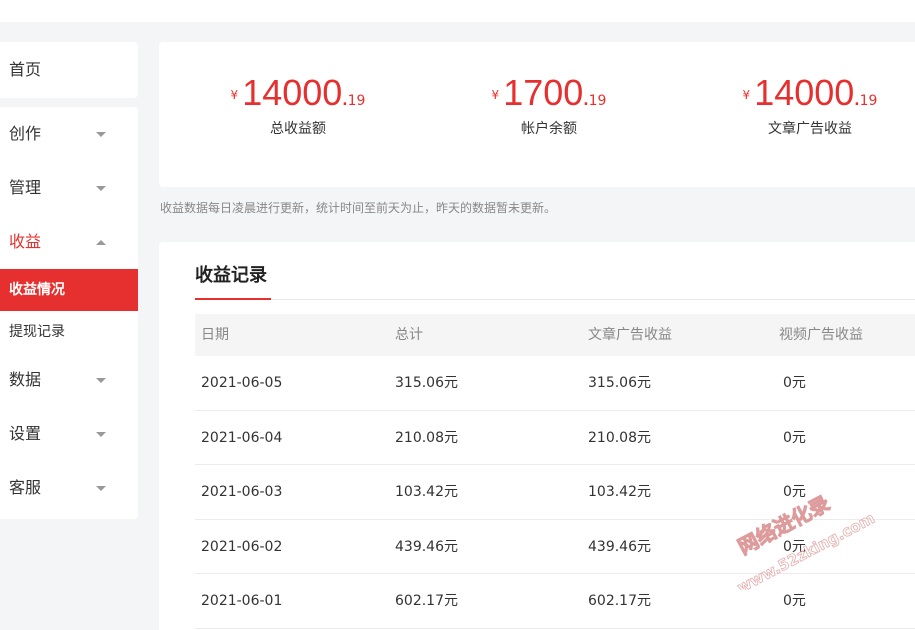 The width and height of the screenshot is (915, 630). Describe the element at coordinates (619, 437) in the screenshot. I see `cell-article-ad: 210.08元` at that location.